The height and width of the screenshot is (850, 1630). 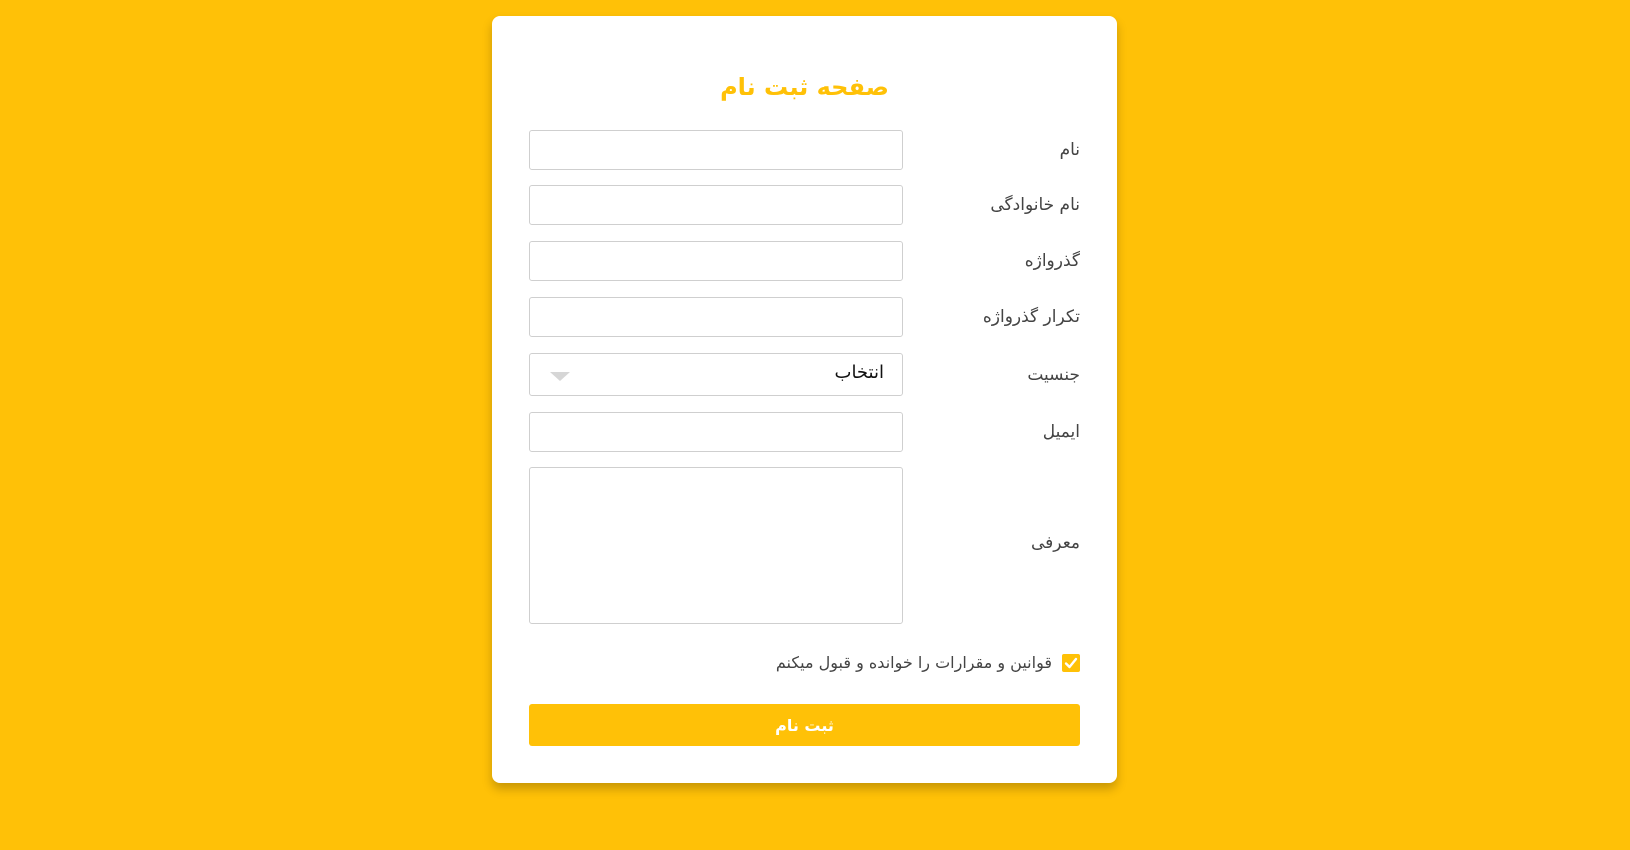 What do you see at coordinates (804, 725) in the screenshot?
I see `submit-button: ثبت نام` at bounding box center [804, 725].